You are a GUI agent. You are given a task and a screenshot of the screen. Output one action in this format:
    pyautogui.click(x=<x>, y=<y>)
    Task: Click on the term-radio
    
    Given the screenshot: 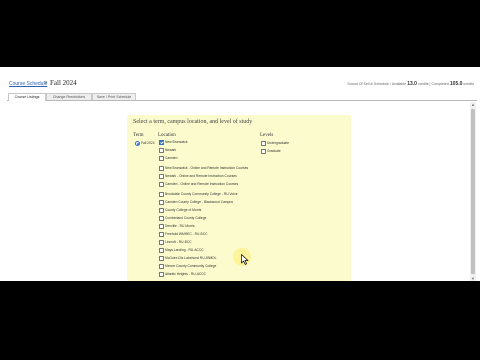 What is the action you would take?
    pyautogui.click(x=138, y=144)
    